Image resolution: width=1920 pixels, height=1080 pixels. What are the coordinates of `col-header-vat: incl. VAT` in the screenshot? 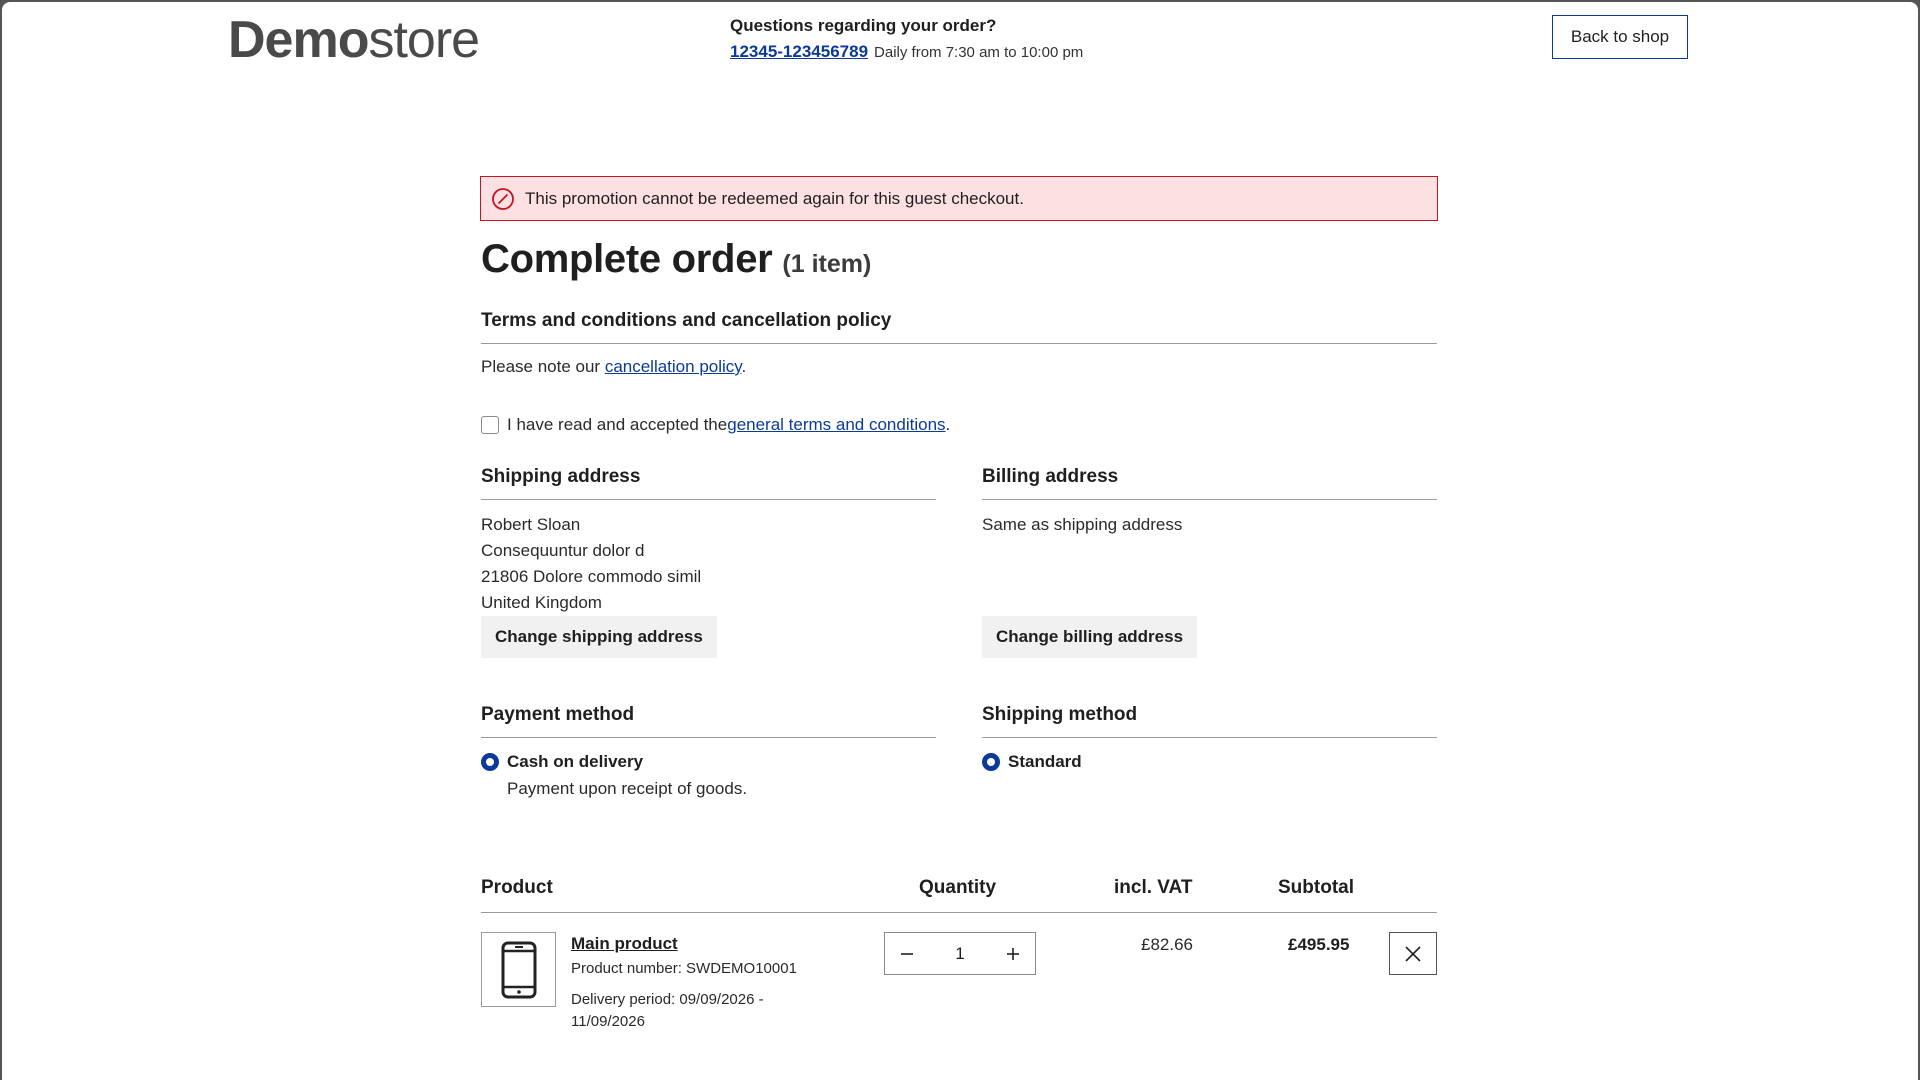 It's located at (1153, 887).